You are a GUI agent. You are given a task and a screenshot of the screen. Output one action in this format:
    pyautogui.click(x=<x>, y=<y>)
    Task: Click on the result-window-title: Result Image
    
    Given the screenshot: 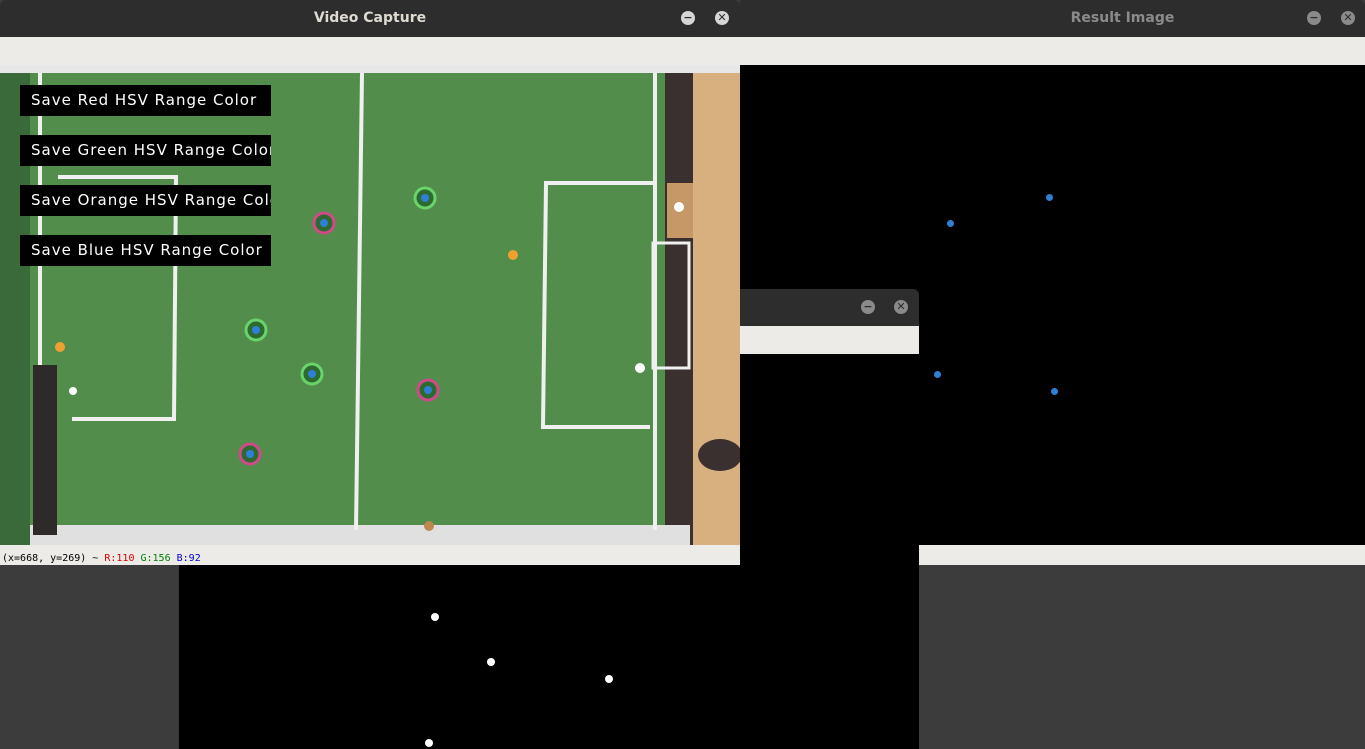 What is the action you would take?
    pyautogui.click(x=1122, y=18)
    